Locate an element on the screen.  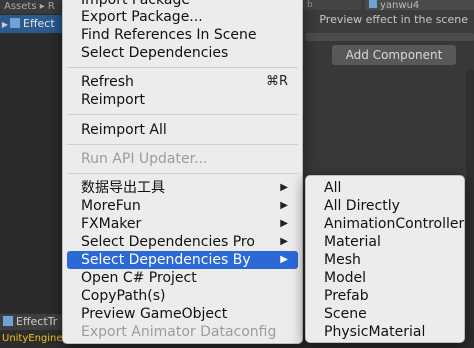
inspector-tab: b is located at coordinates (332, 5).